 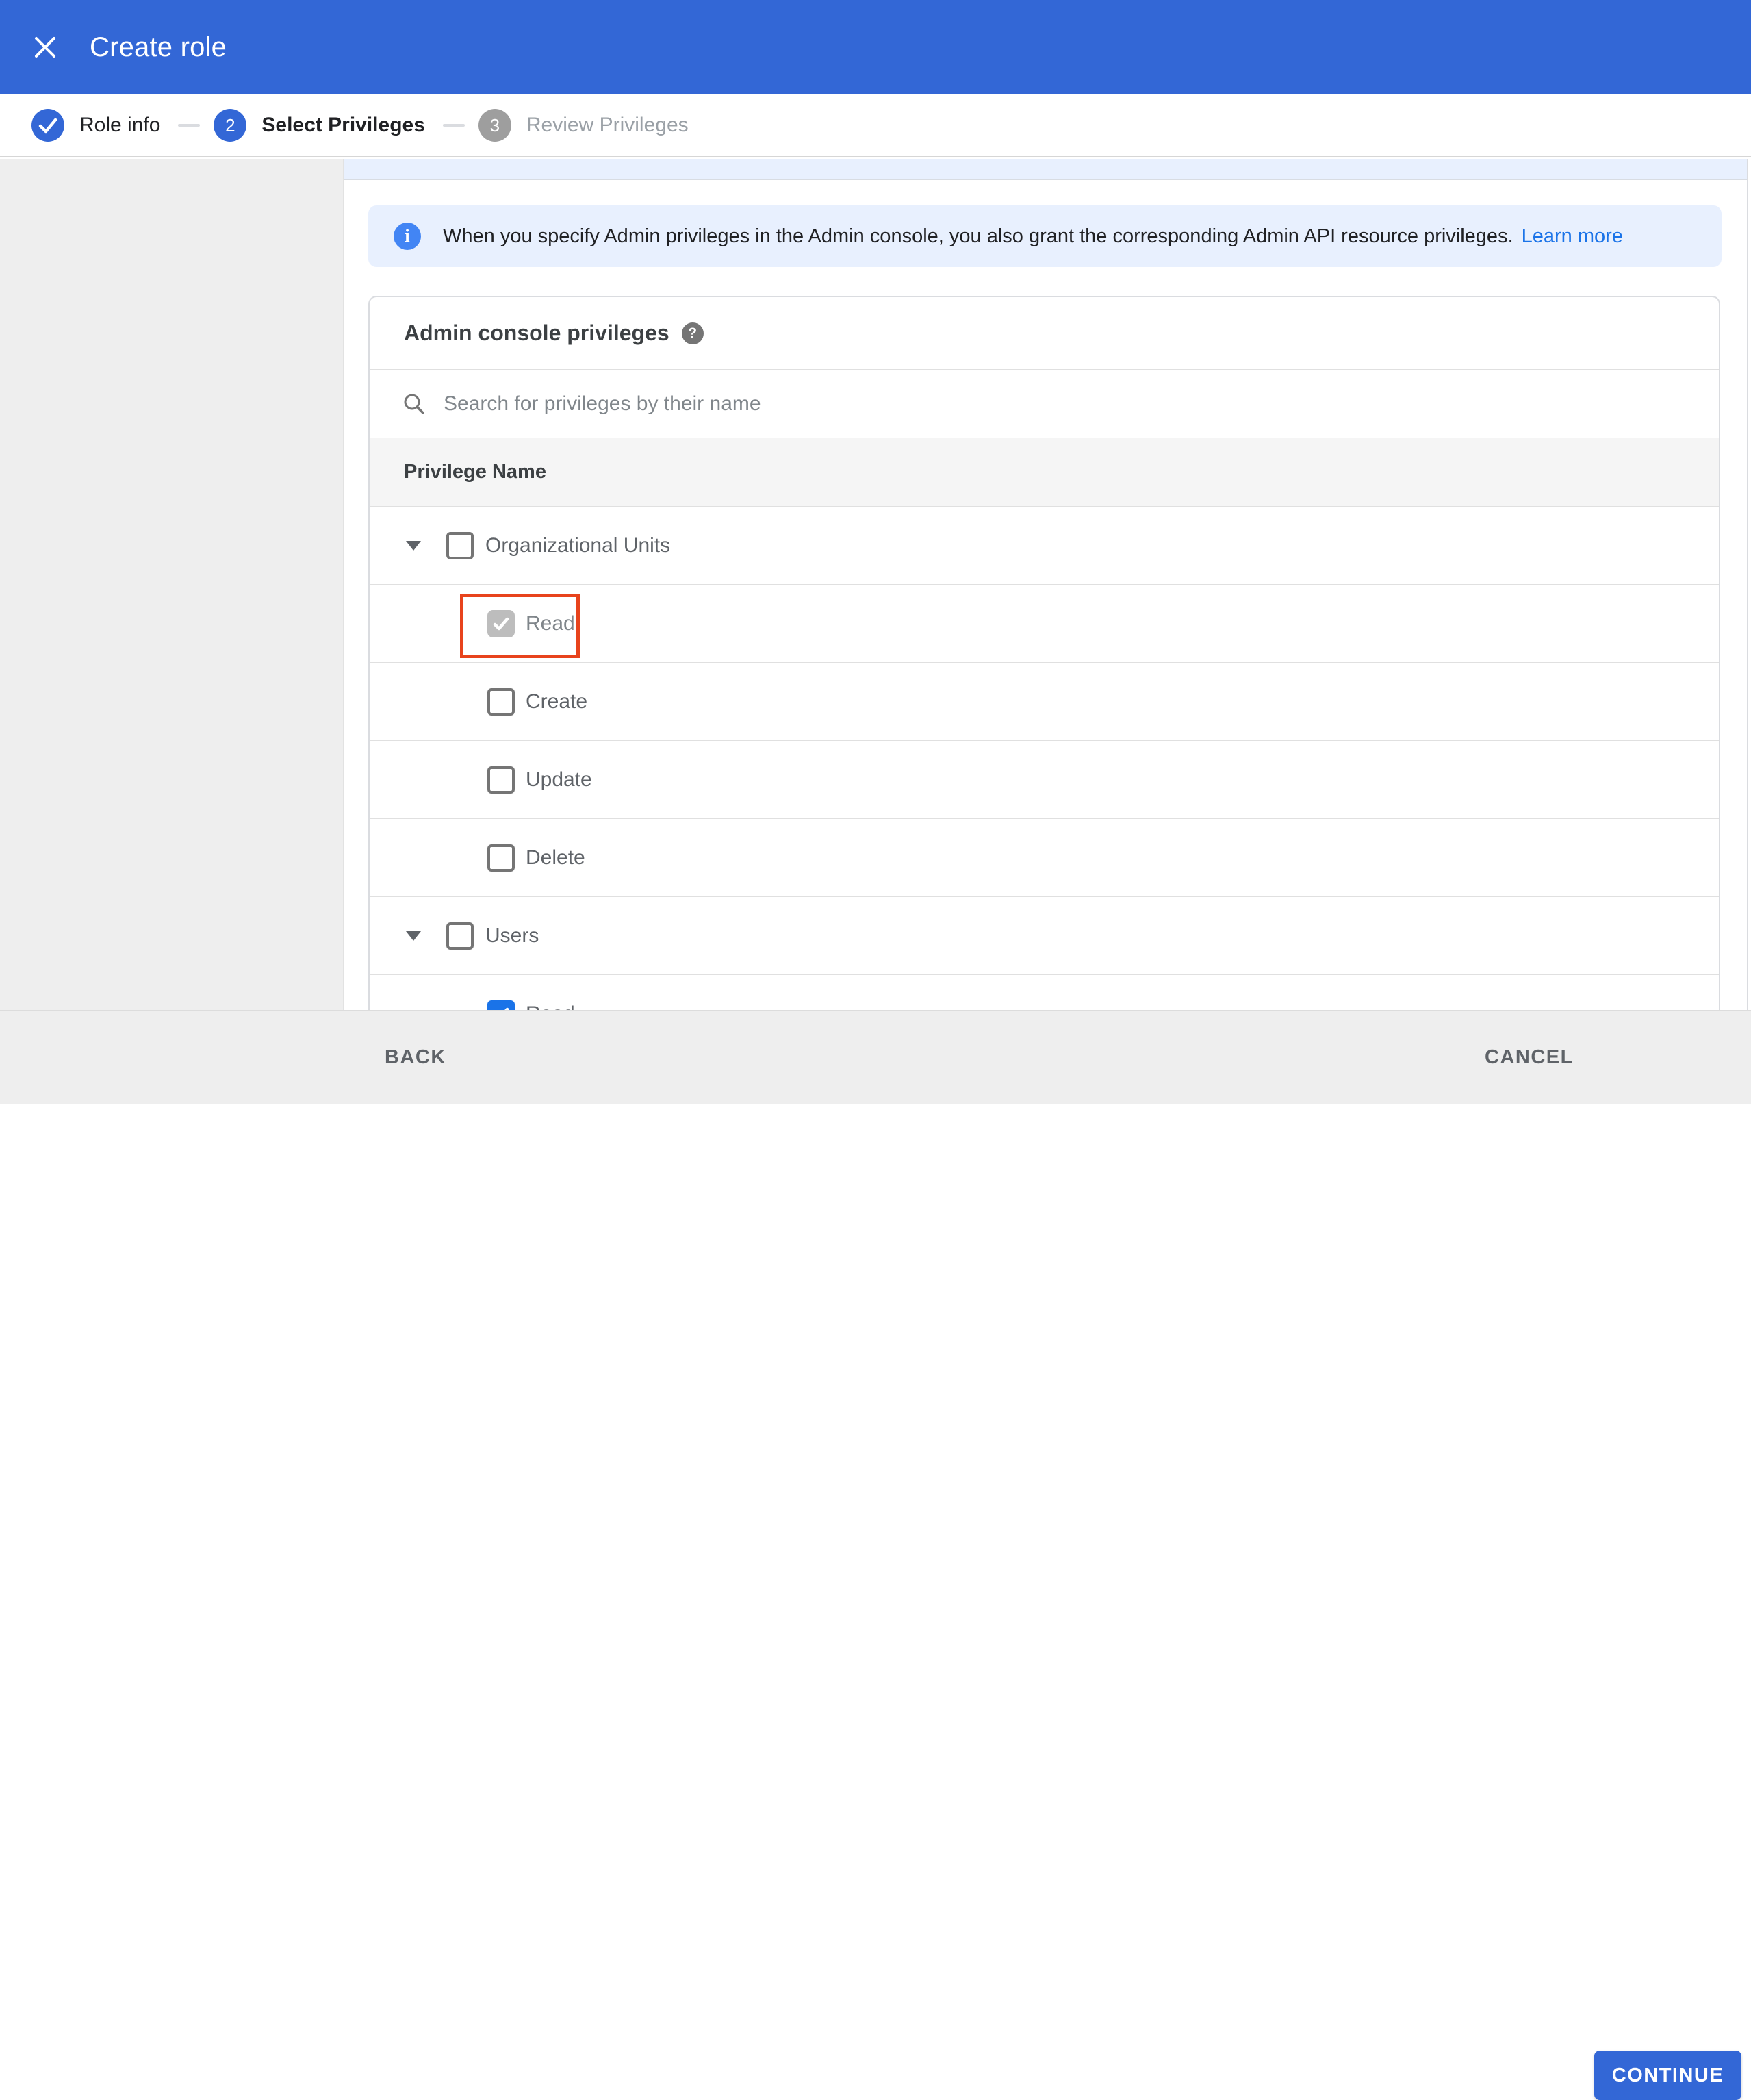 I want to click on help-question-icon: ?, so click(x=693, y=333).